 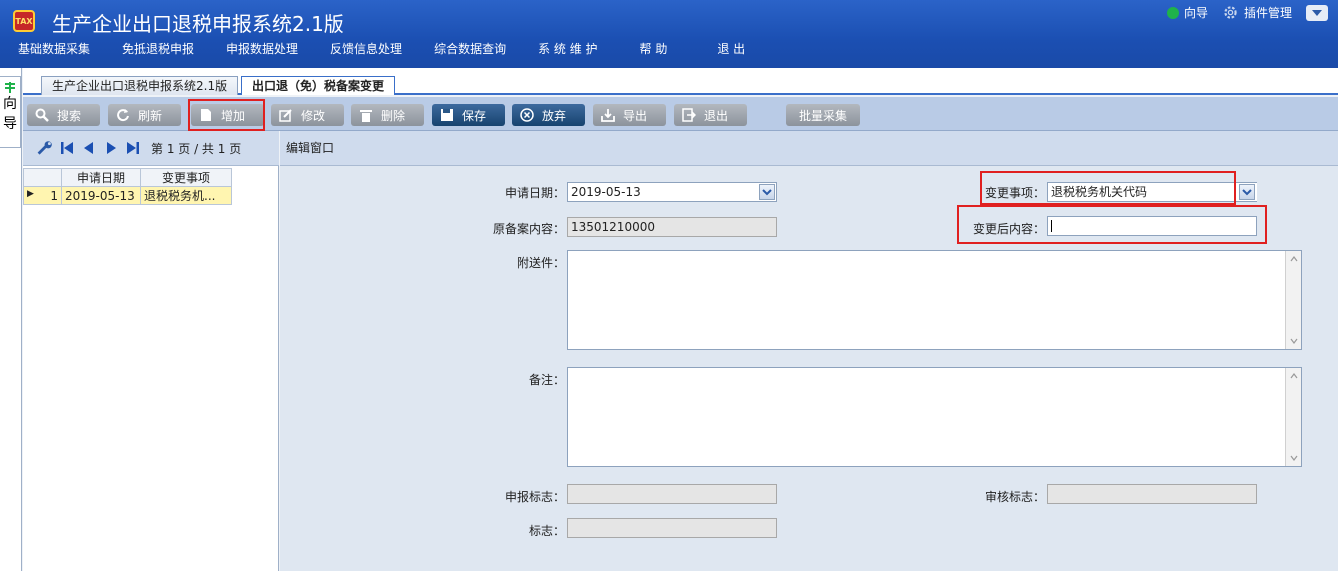 I want to click on orig-content-label: 原备案内容：, so click(x=528, y=229).